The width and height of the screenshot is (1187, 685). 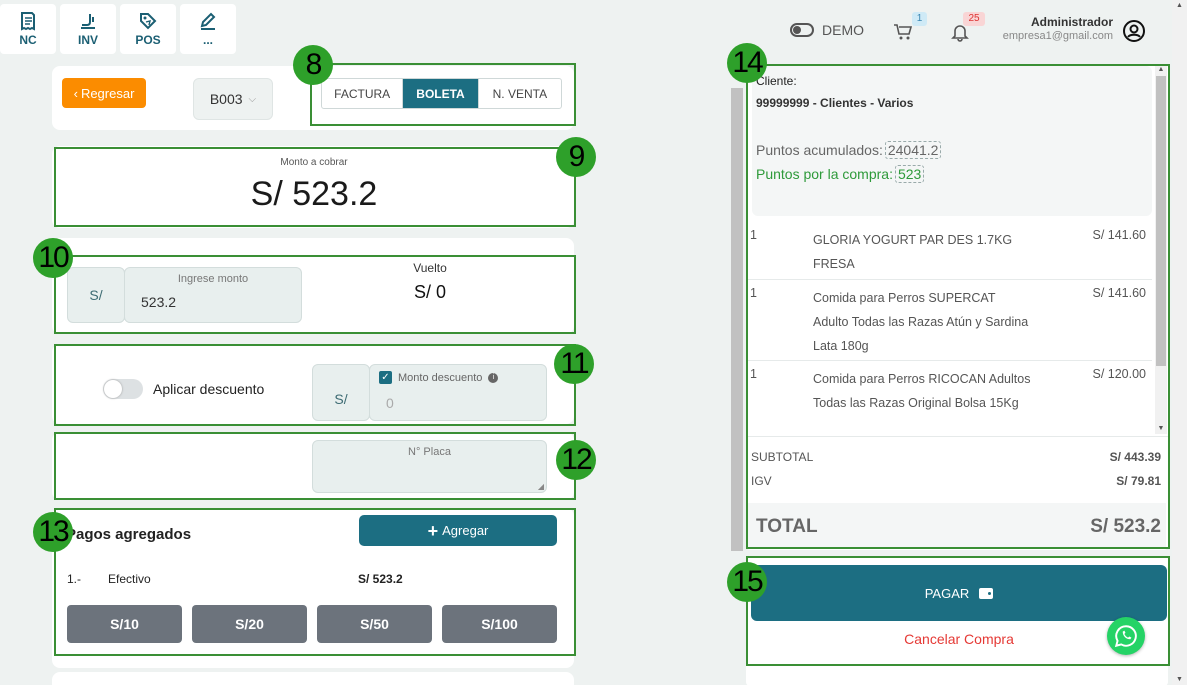 I want to click on annotation-8: 8, so click(x=313, y=65).